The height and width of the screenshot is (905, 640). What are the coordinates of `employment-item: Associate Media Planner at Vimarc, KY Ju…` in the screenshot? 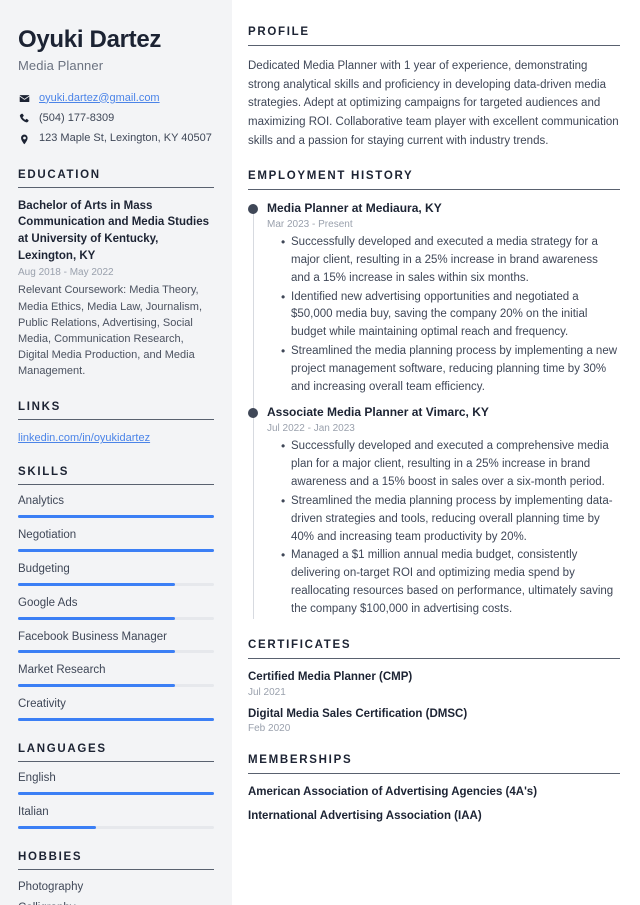 It's located at (434, 512).